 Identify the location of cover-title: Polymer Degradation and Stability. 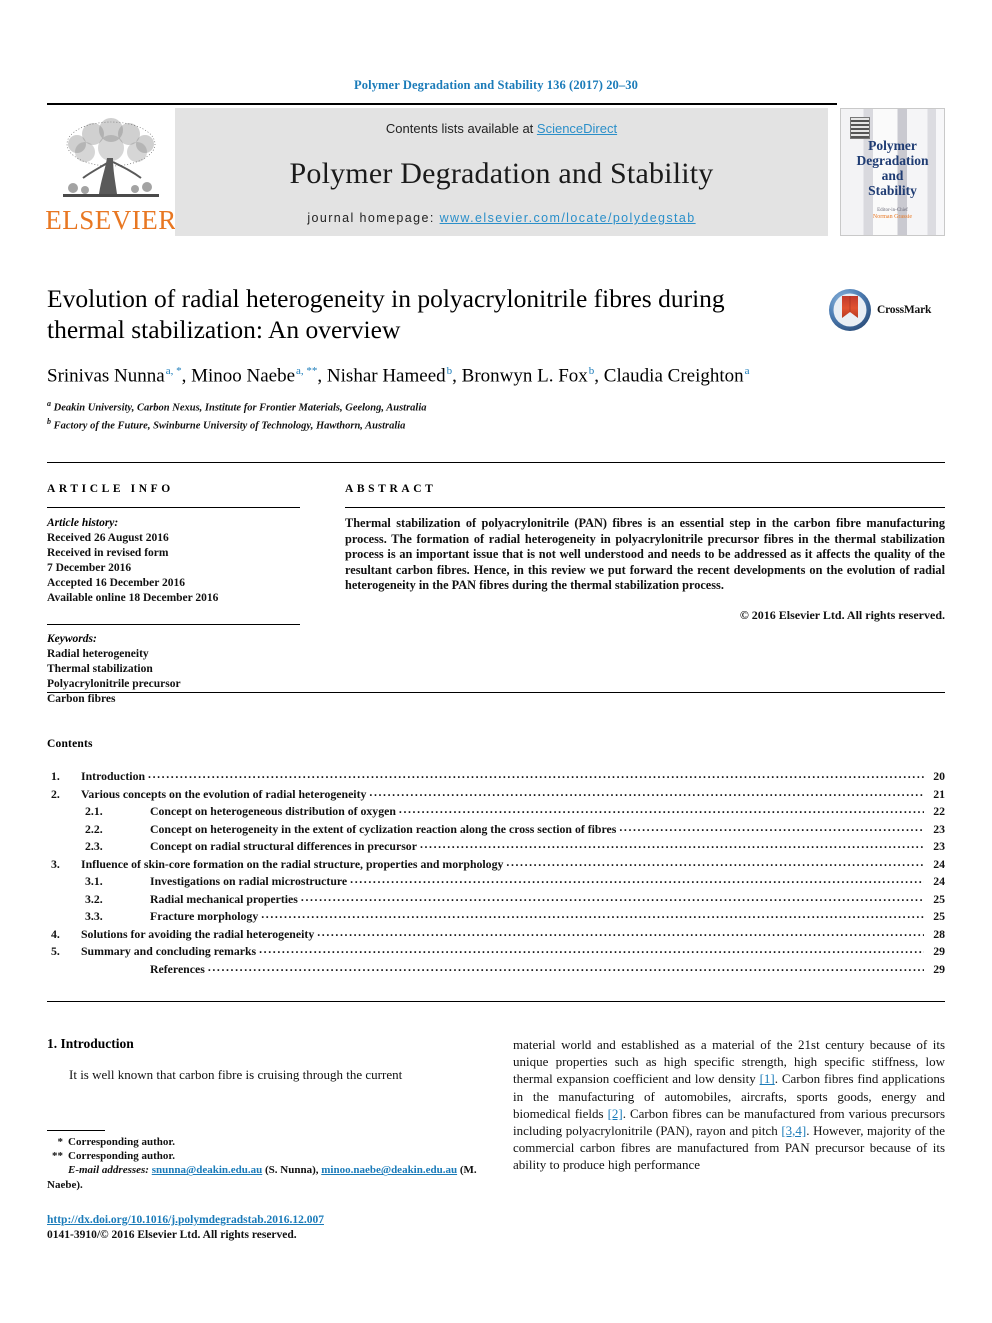
(892, 168).